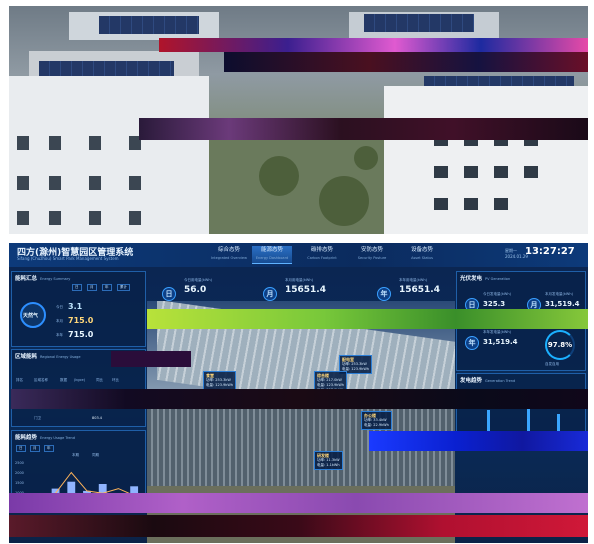 This screenshot has width=594, height=544. Describe the element at coordinates (19, 463) in the screenshot. I see `y-tick: 2500` at that location.